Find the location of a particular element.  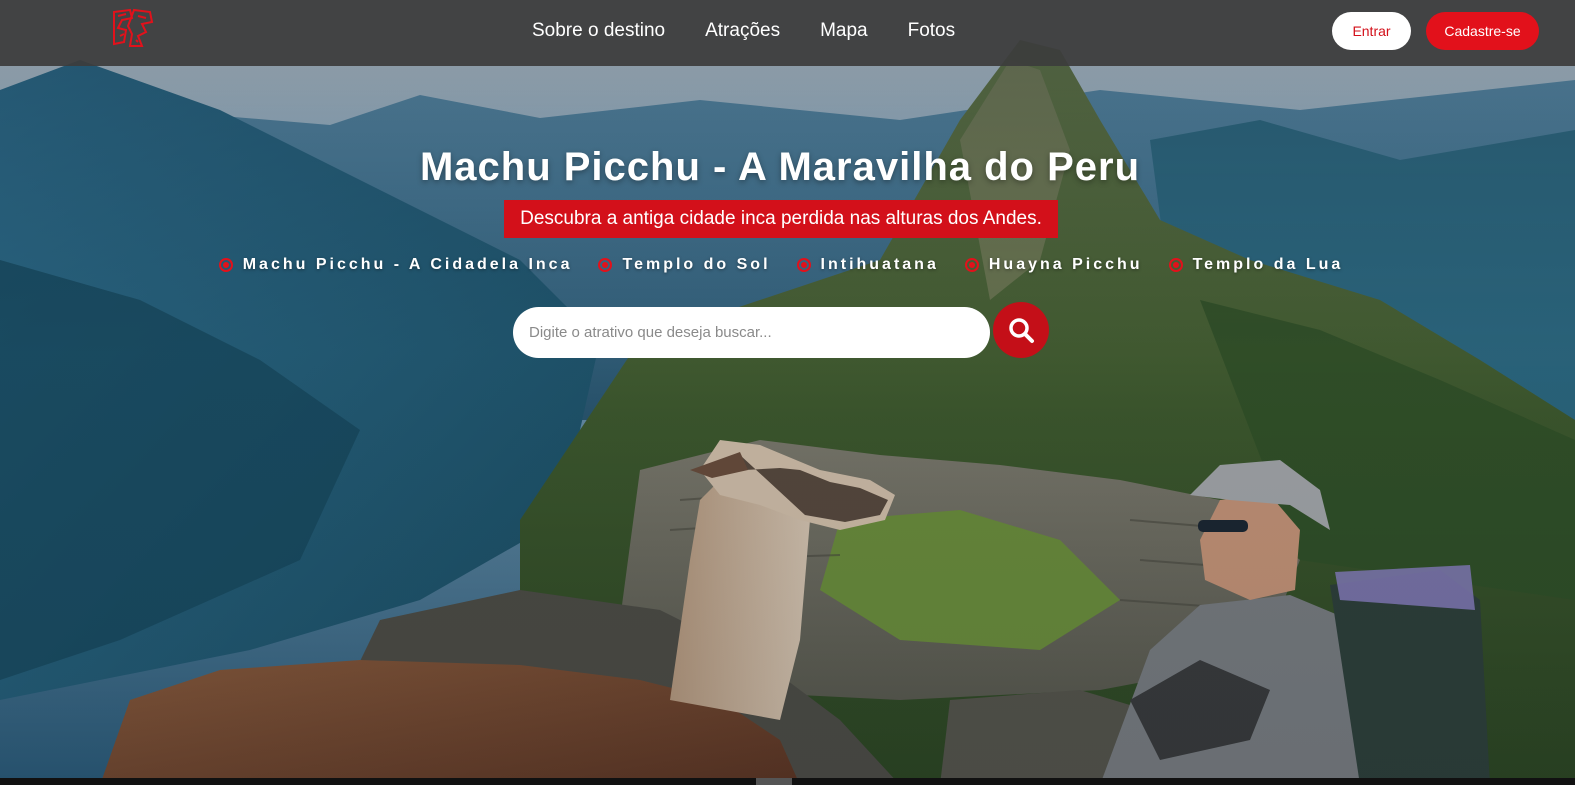

horizontal-scrollbar is located at coordinates (787, 781).